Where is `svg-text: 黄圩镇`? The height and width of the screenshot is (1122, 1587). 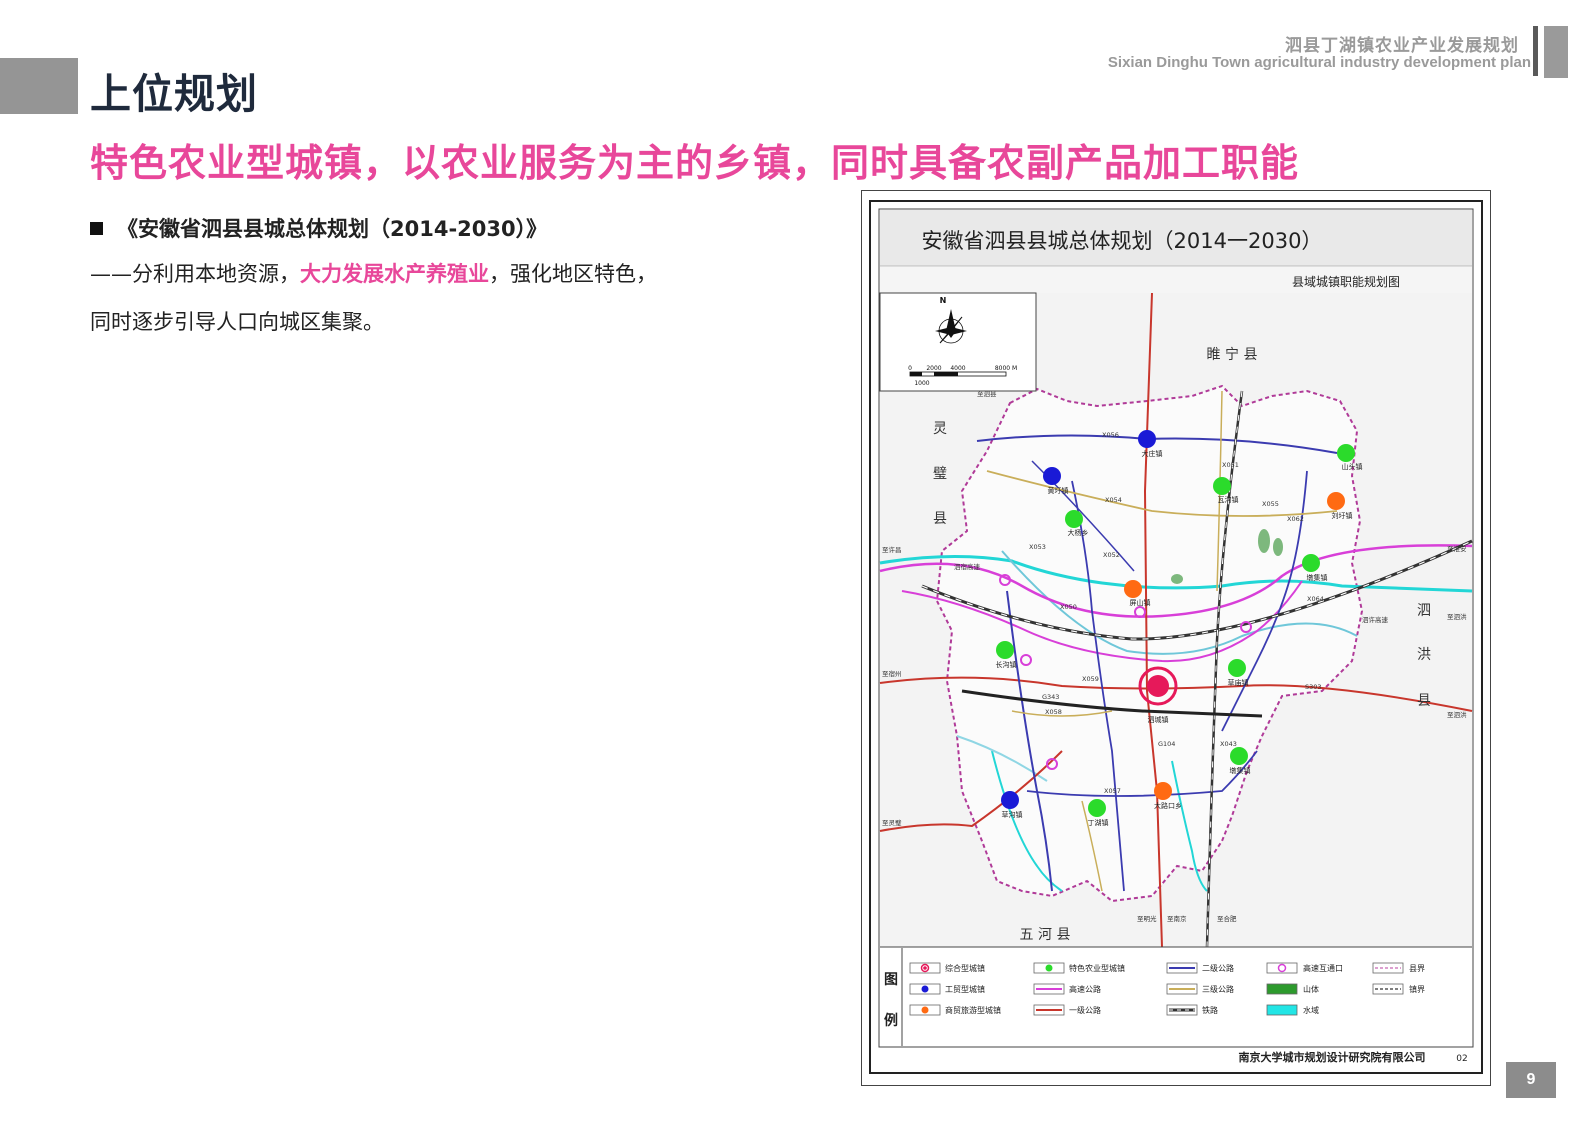 svg-text: 黄圩镇 is located at coordinates (1058, 490).